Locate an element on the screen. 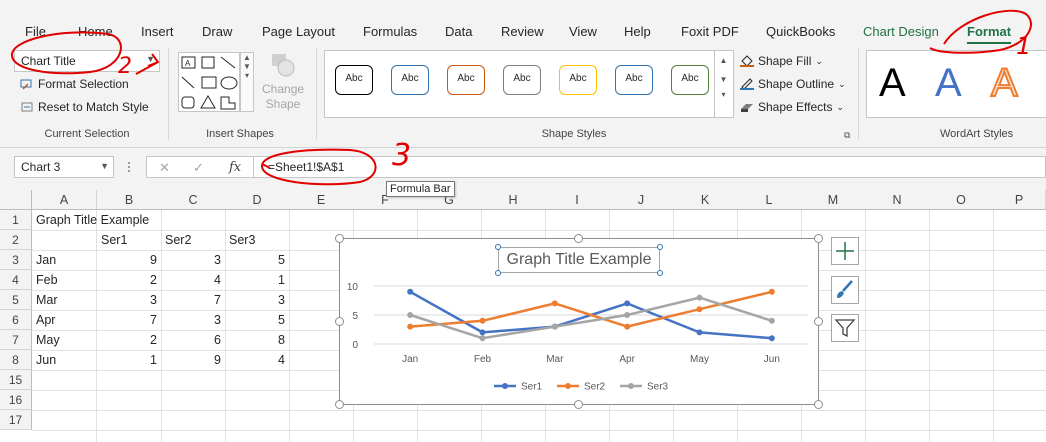 Image resolution: width=1046 pixels, height=442 pixels. column-header-j: J is located at coordinates (641, 200).